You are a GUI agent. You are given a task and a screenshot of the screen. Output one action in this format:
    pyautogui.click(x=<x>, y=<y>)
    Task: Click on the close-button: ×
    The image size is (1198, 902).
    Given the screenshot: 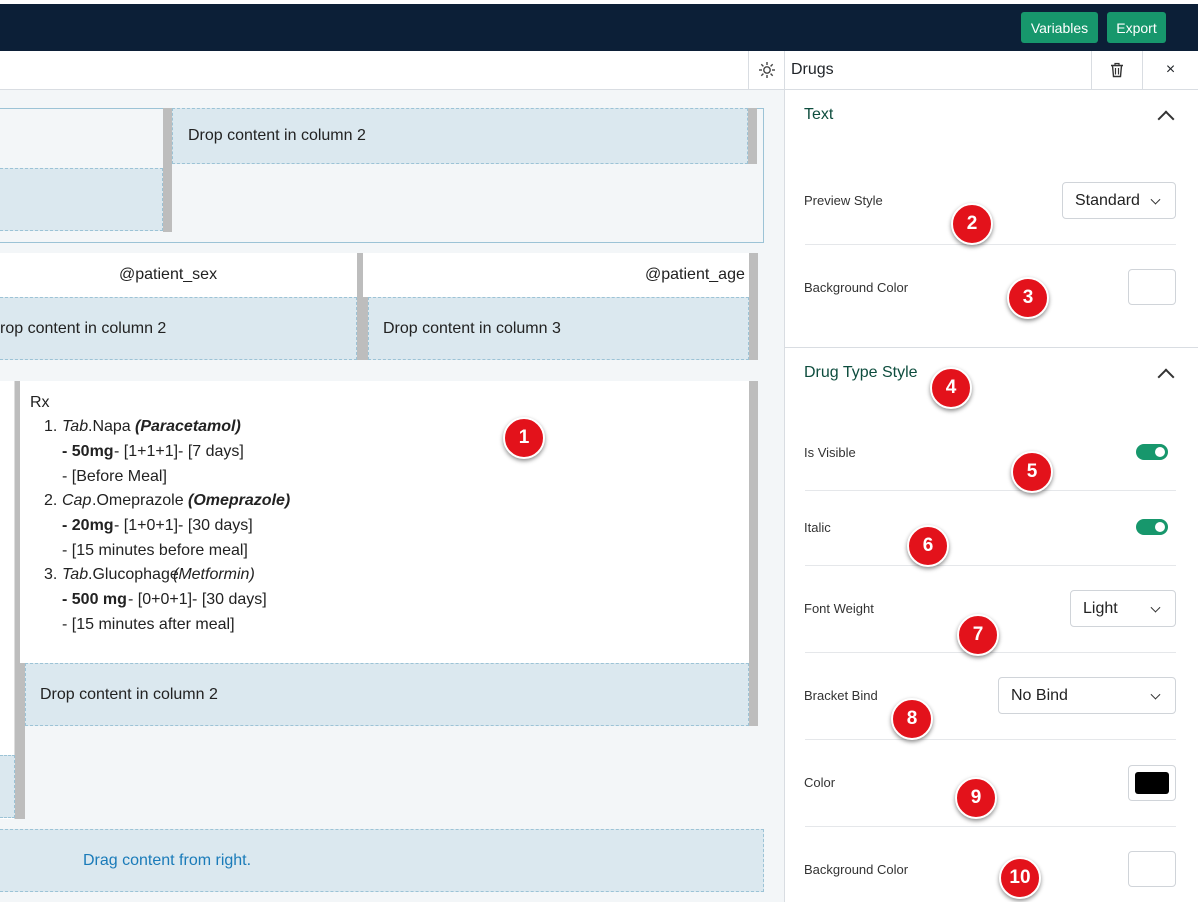 What is the action you would take?
    pyautogui.click(x=1170, y=70)
    